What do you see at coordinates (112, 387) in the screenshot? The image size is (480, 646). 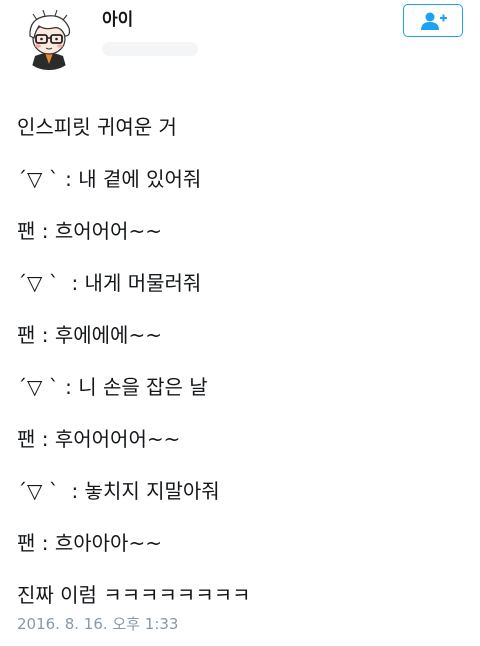 I see `tweet-line: ´▽ ` : 니 손을 잡은 날` at bounding box center [112, 387].